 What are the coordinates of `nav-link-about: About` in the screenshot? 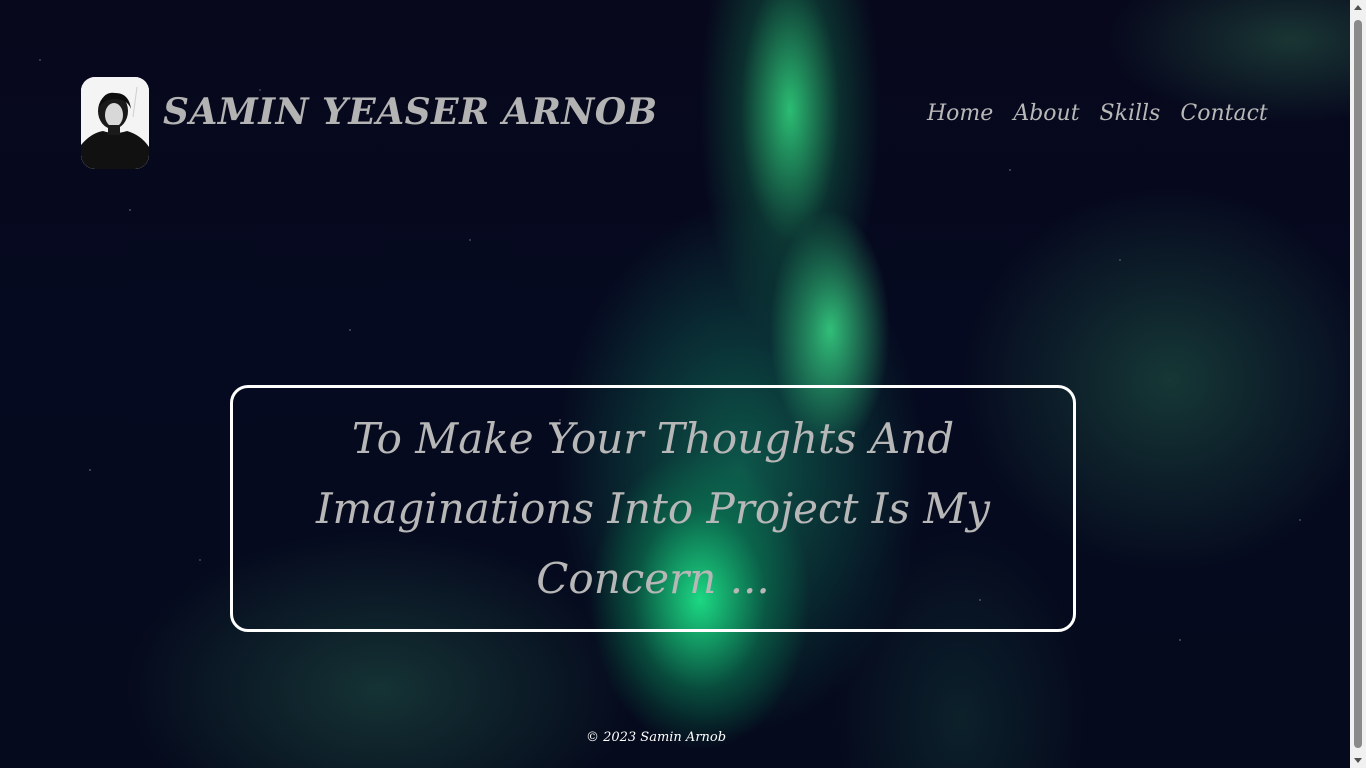 It's located at (1046, 113).